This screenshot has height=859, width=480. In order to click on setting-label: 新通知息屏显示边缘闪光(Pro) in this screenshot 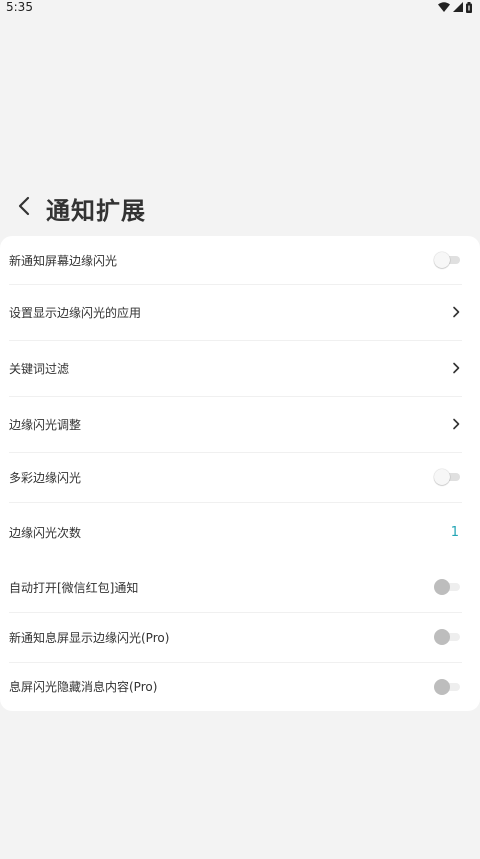, I will do `click(89, 637)`.